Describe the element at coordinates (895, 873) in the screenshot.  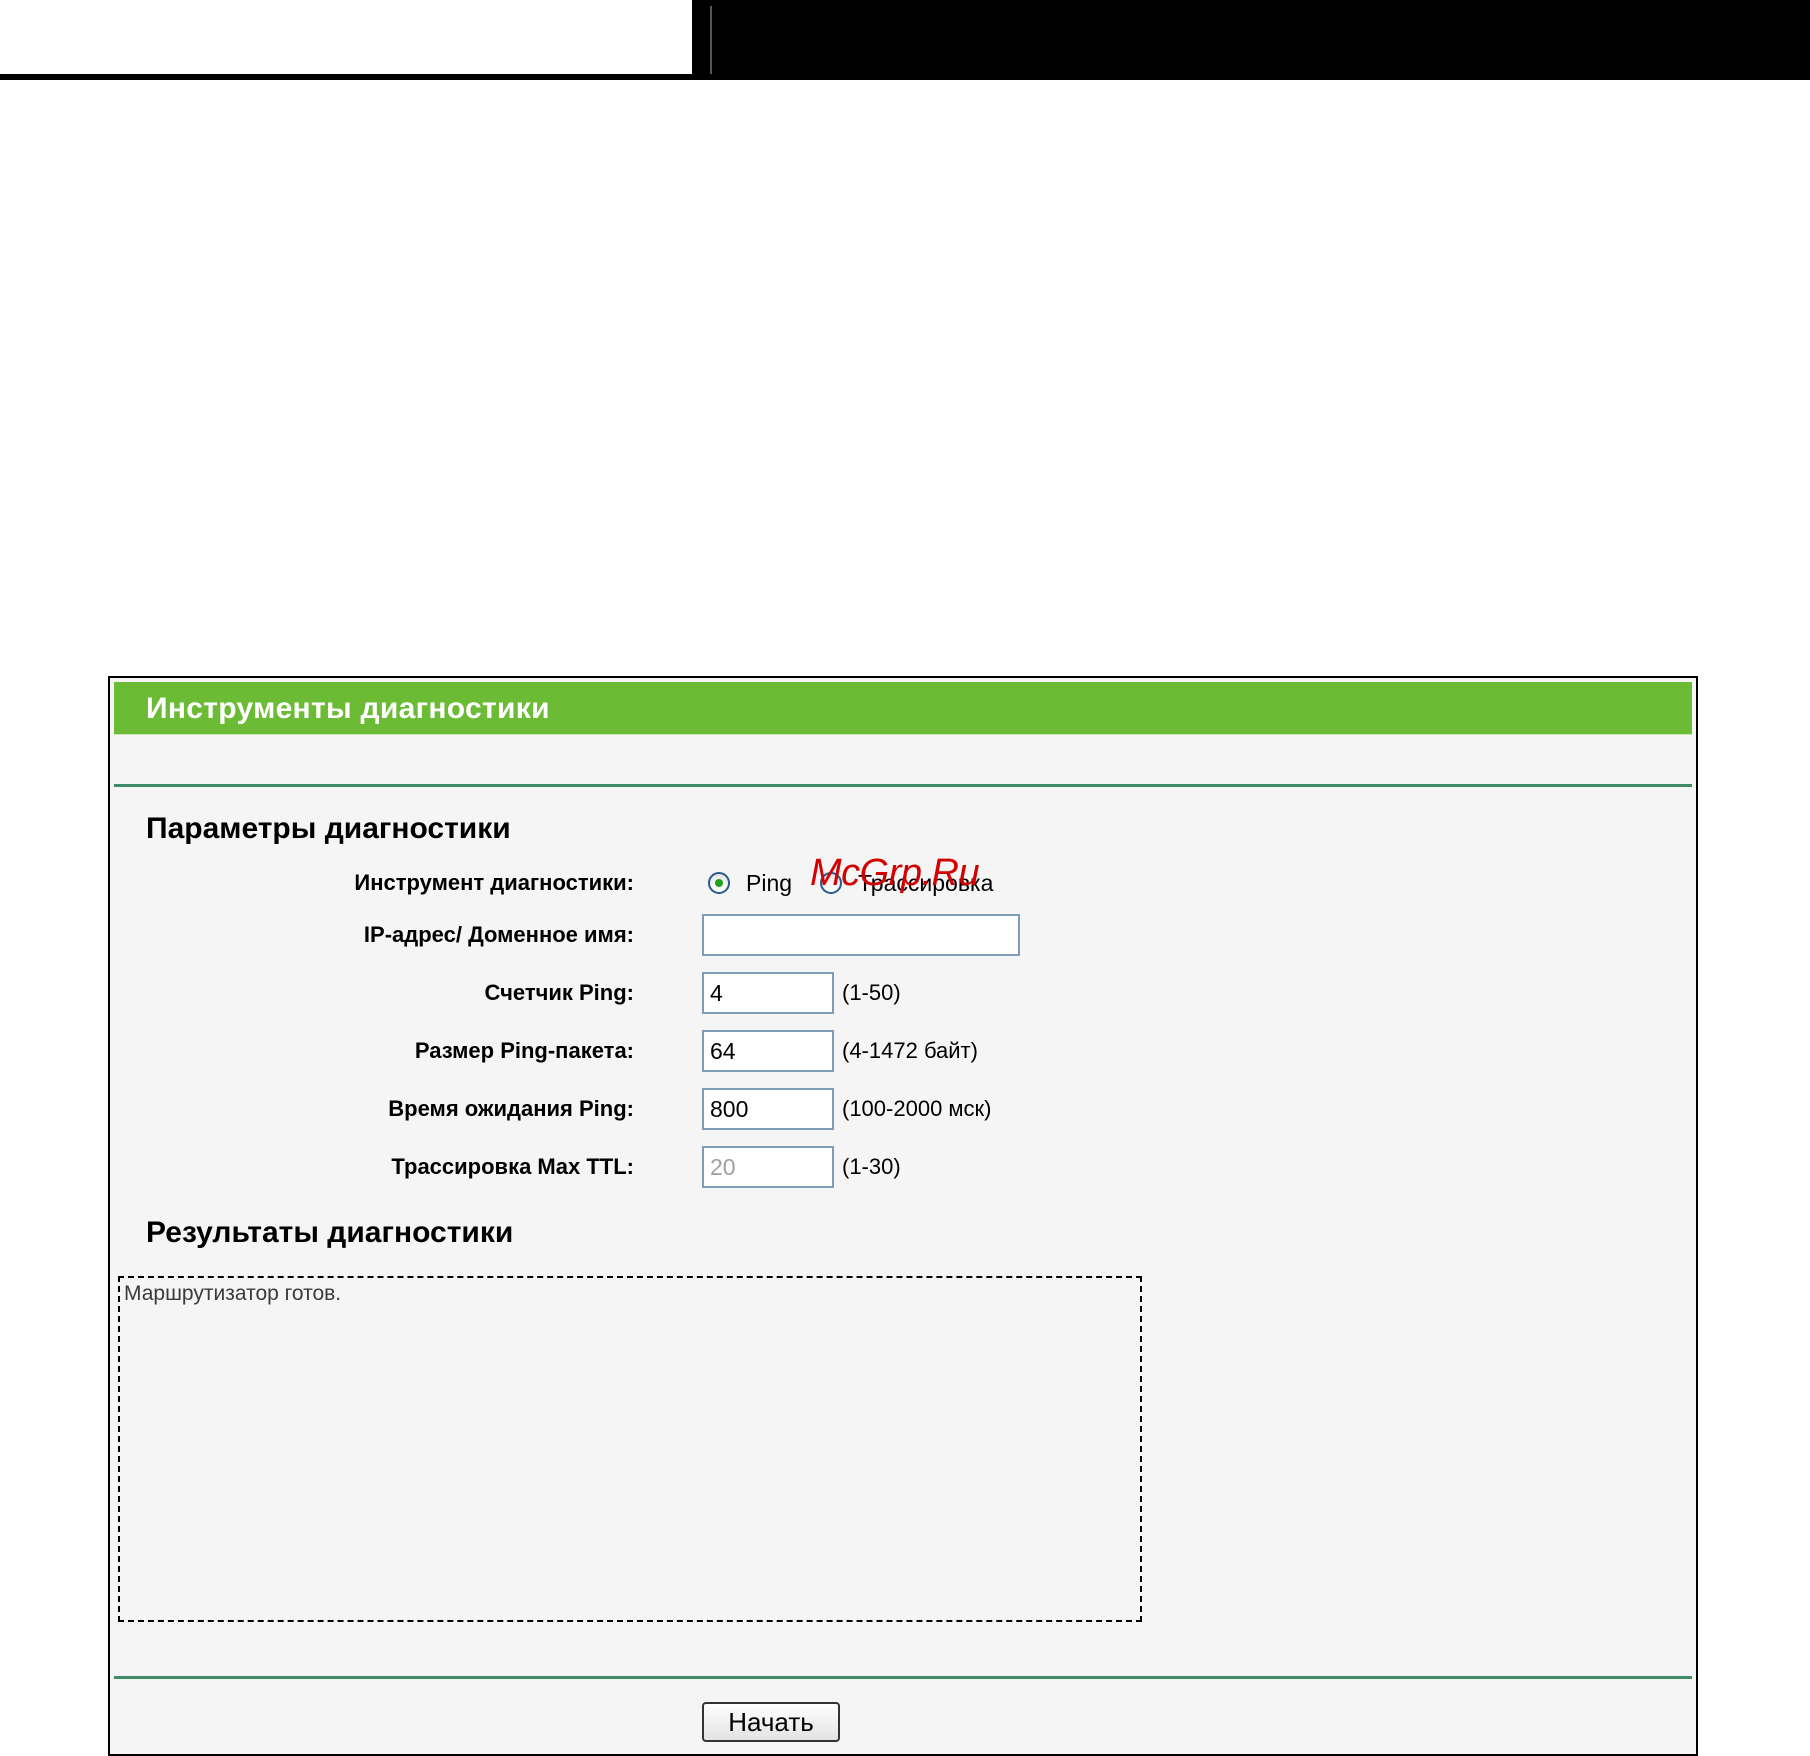
I see `watermark-text: McGrp.Ru` at that location.